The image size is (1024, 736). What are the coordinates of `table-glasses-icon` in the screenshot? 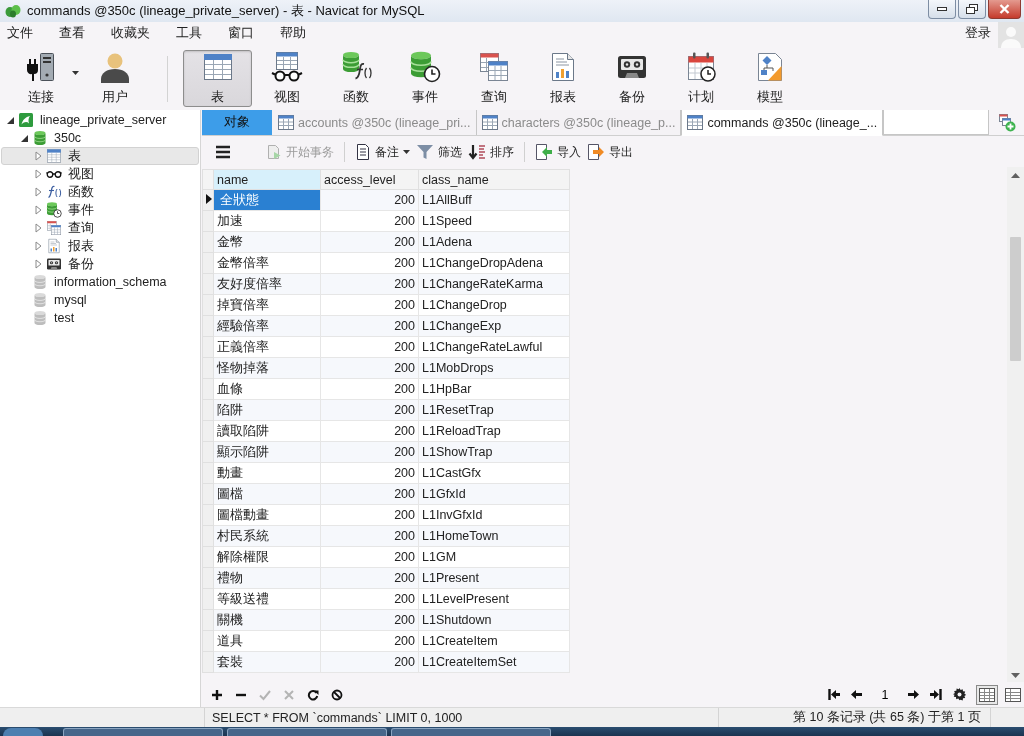 It's located at (286, 67).